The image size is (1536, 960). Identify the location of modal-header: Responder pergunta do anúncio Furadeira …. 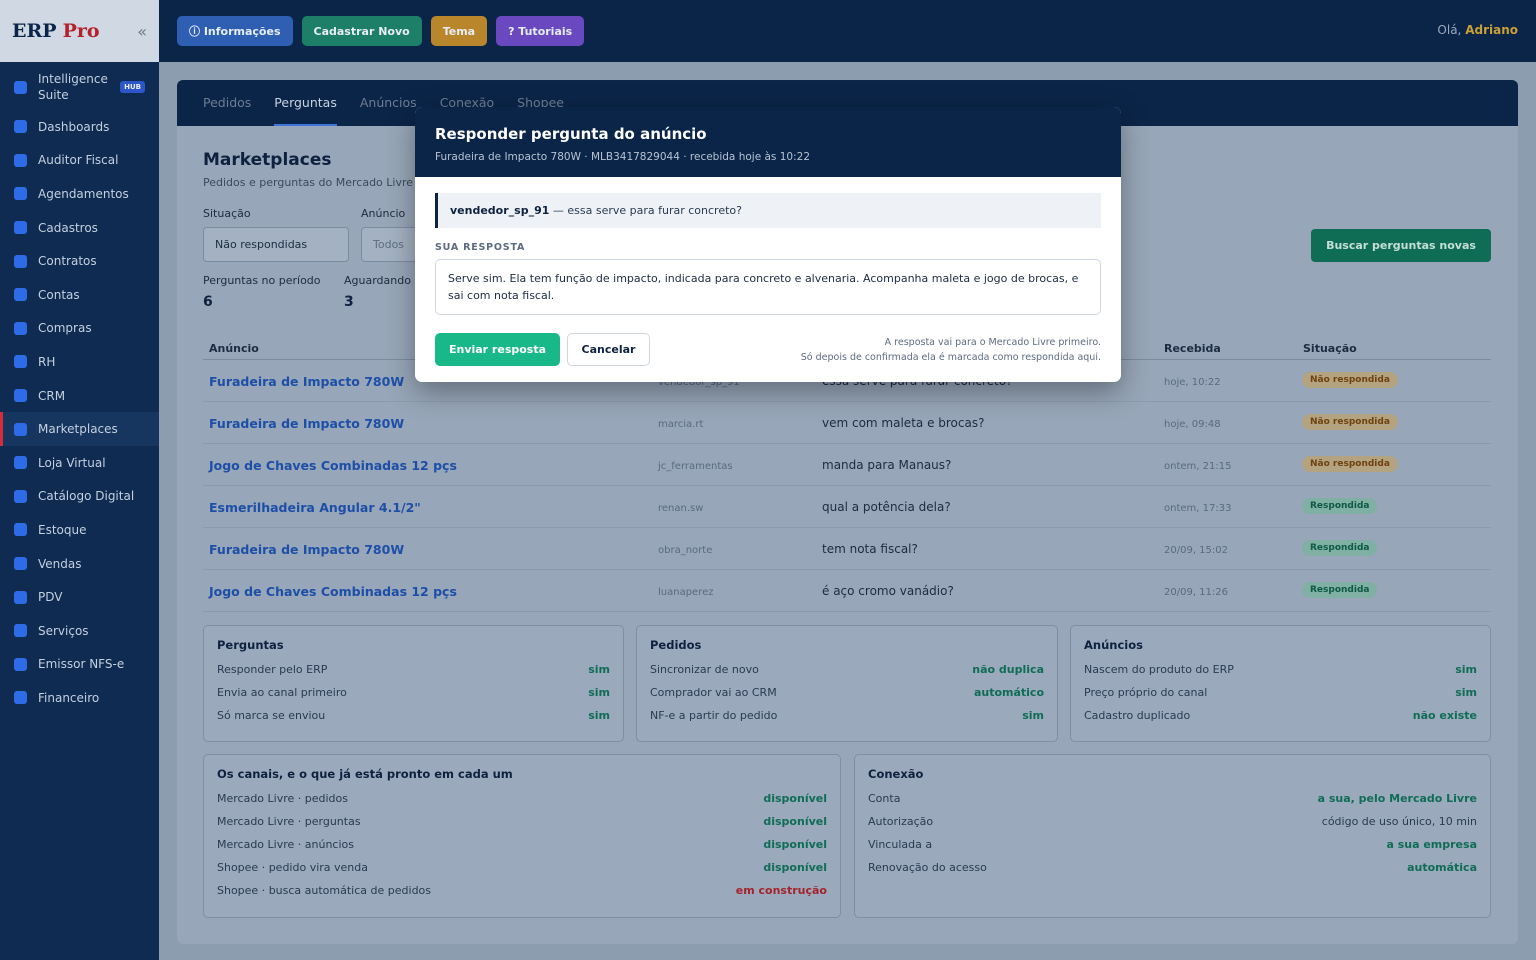
(768, 142).